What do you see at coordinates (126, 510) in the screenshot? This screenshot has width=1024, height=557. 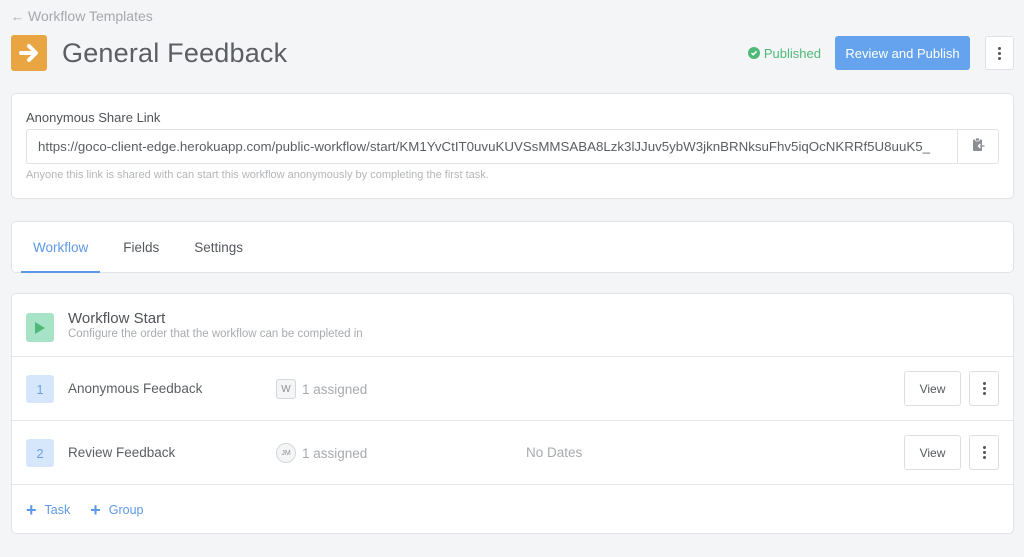 I see `add-group-label: Group` at bounding box center [126, 510].